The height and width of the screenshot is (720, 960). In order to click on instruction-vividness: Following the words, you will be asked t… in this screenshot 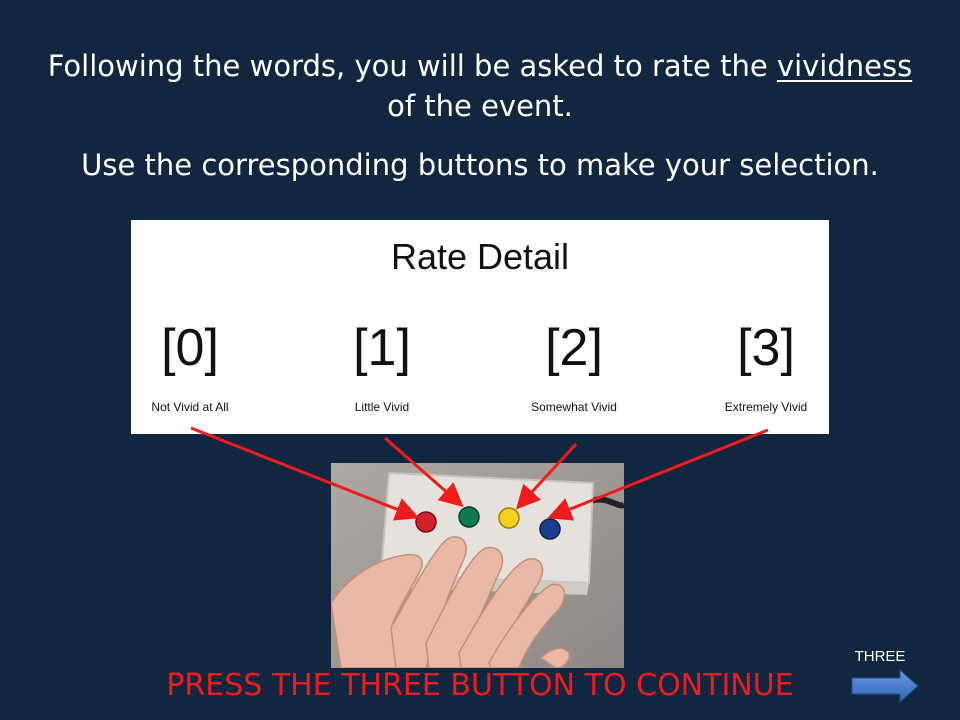, I will do `click(480, 86)`.